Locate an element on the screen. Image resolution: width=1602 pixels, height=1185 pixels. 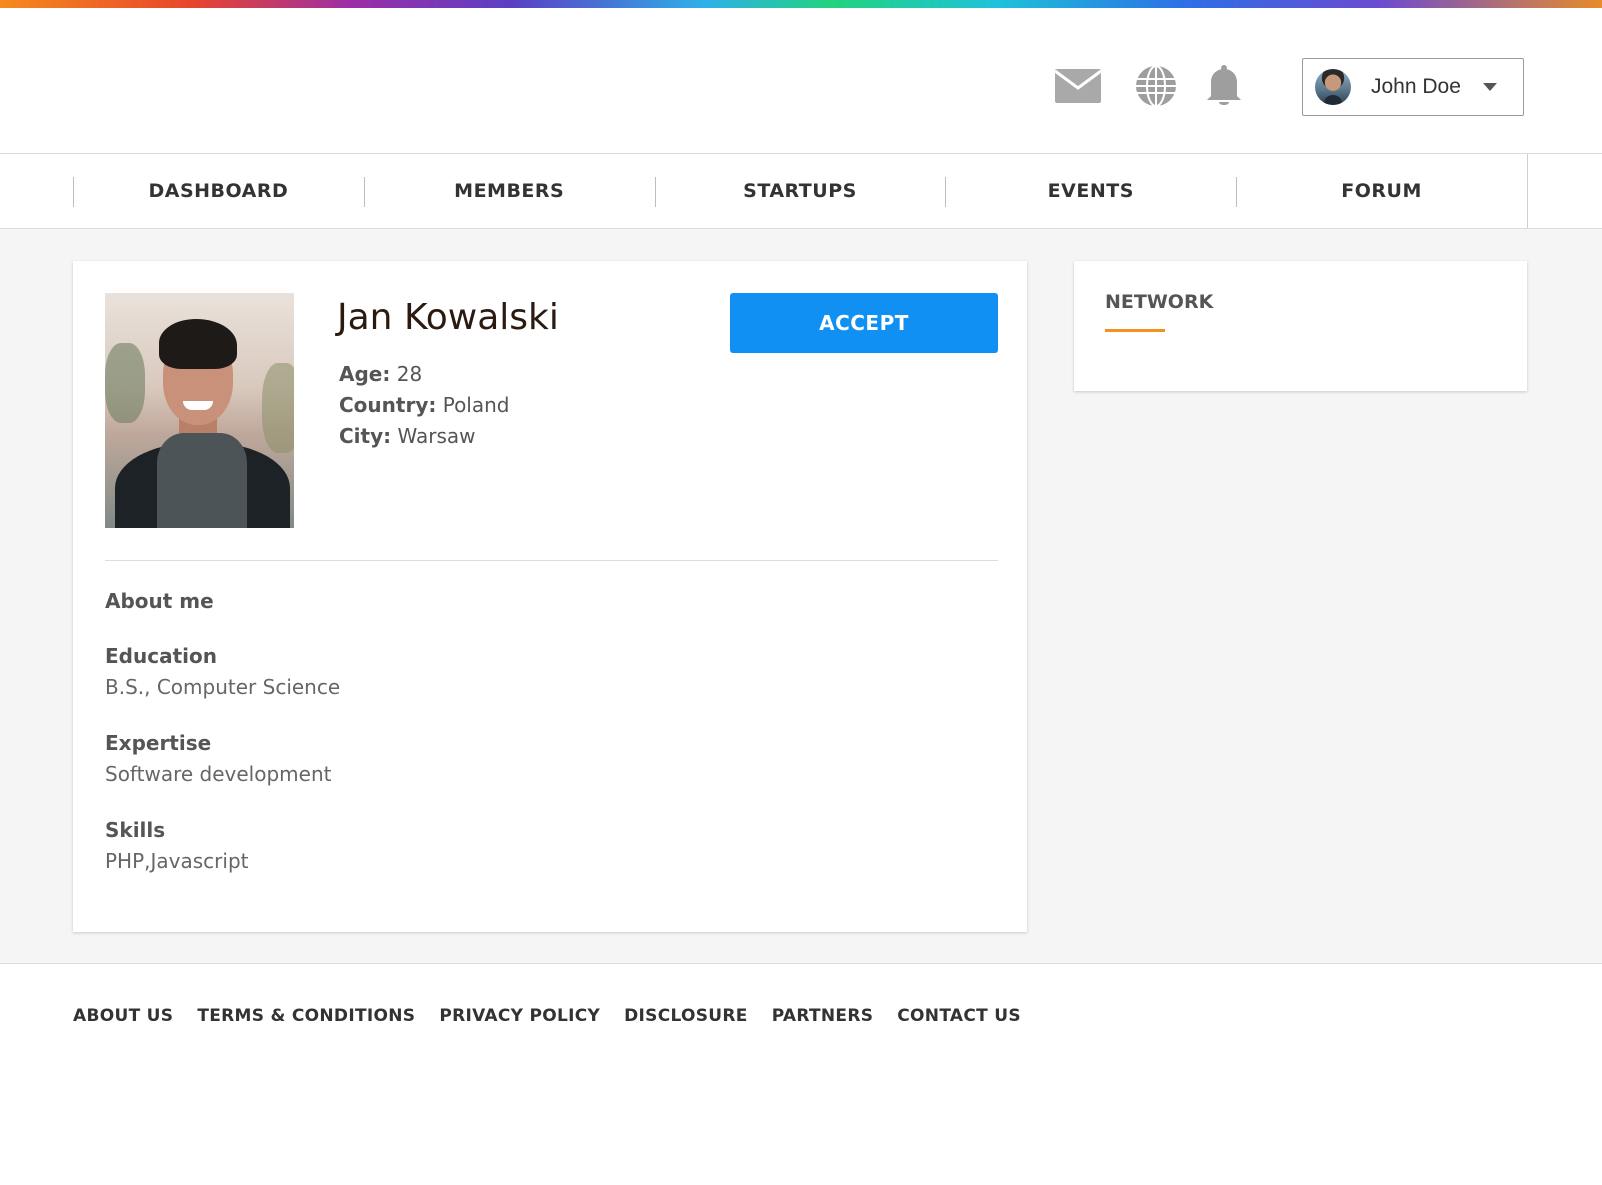
bell-icon is located at coordinates (1224, 86).